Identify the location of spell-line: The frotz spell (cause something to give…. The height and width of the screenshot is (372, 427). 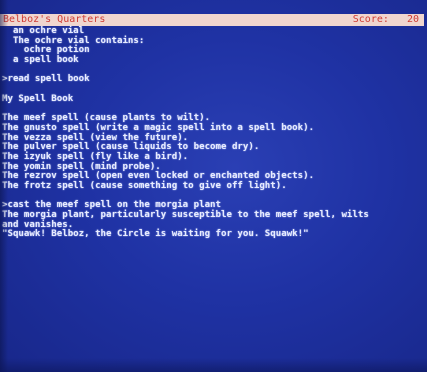
(144, 186).